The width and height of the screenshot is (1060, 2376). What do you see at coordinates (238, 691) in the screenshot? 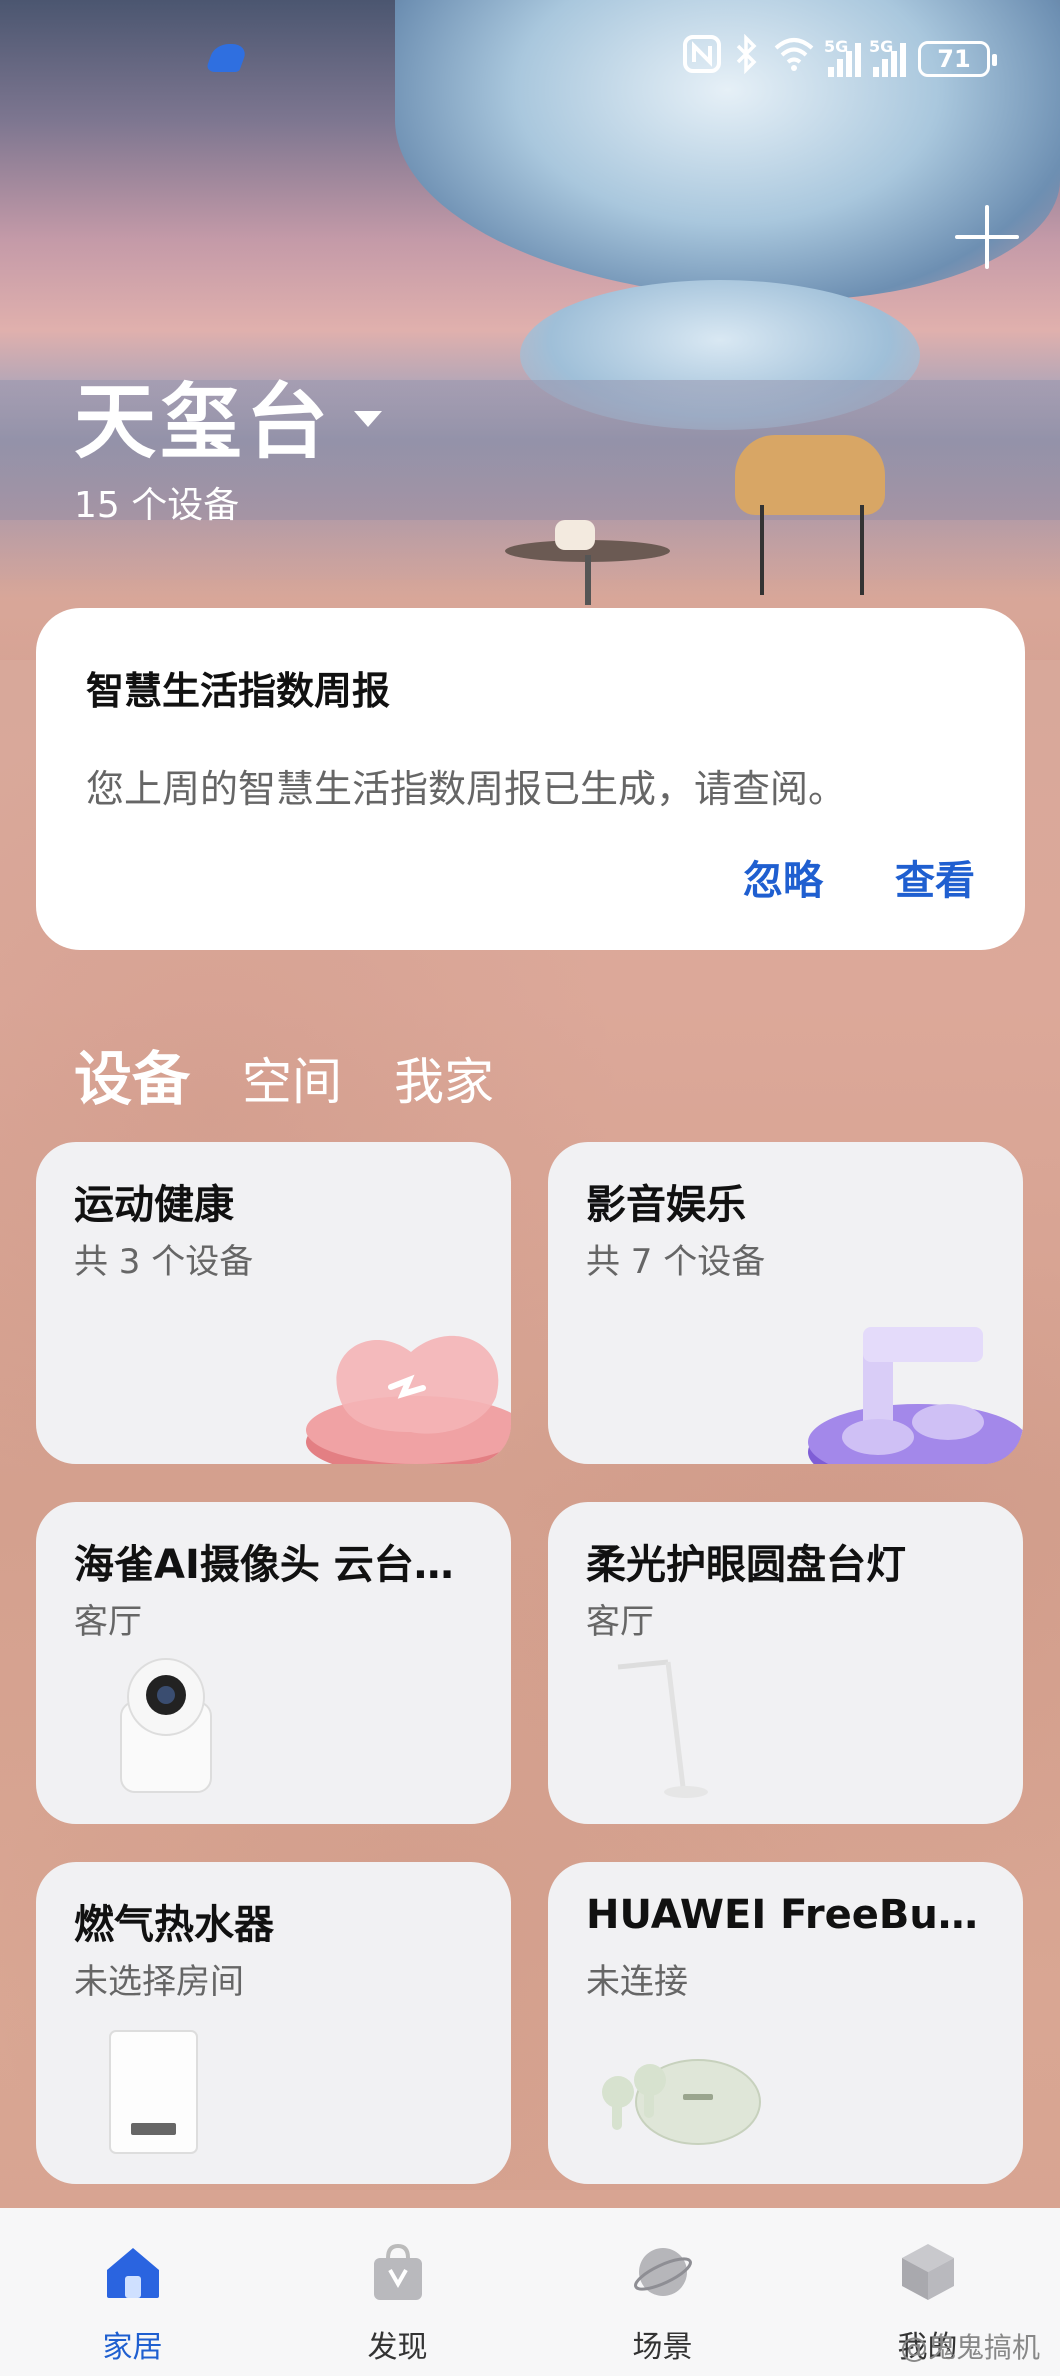
I see `notice-title: 智慧生活指数周报` at bounding box center [238, 691].